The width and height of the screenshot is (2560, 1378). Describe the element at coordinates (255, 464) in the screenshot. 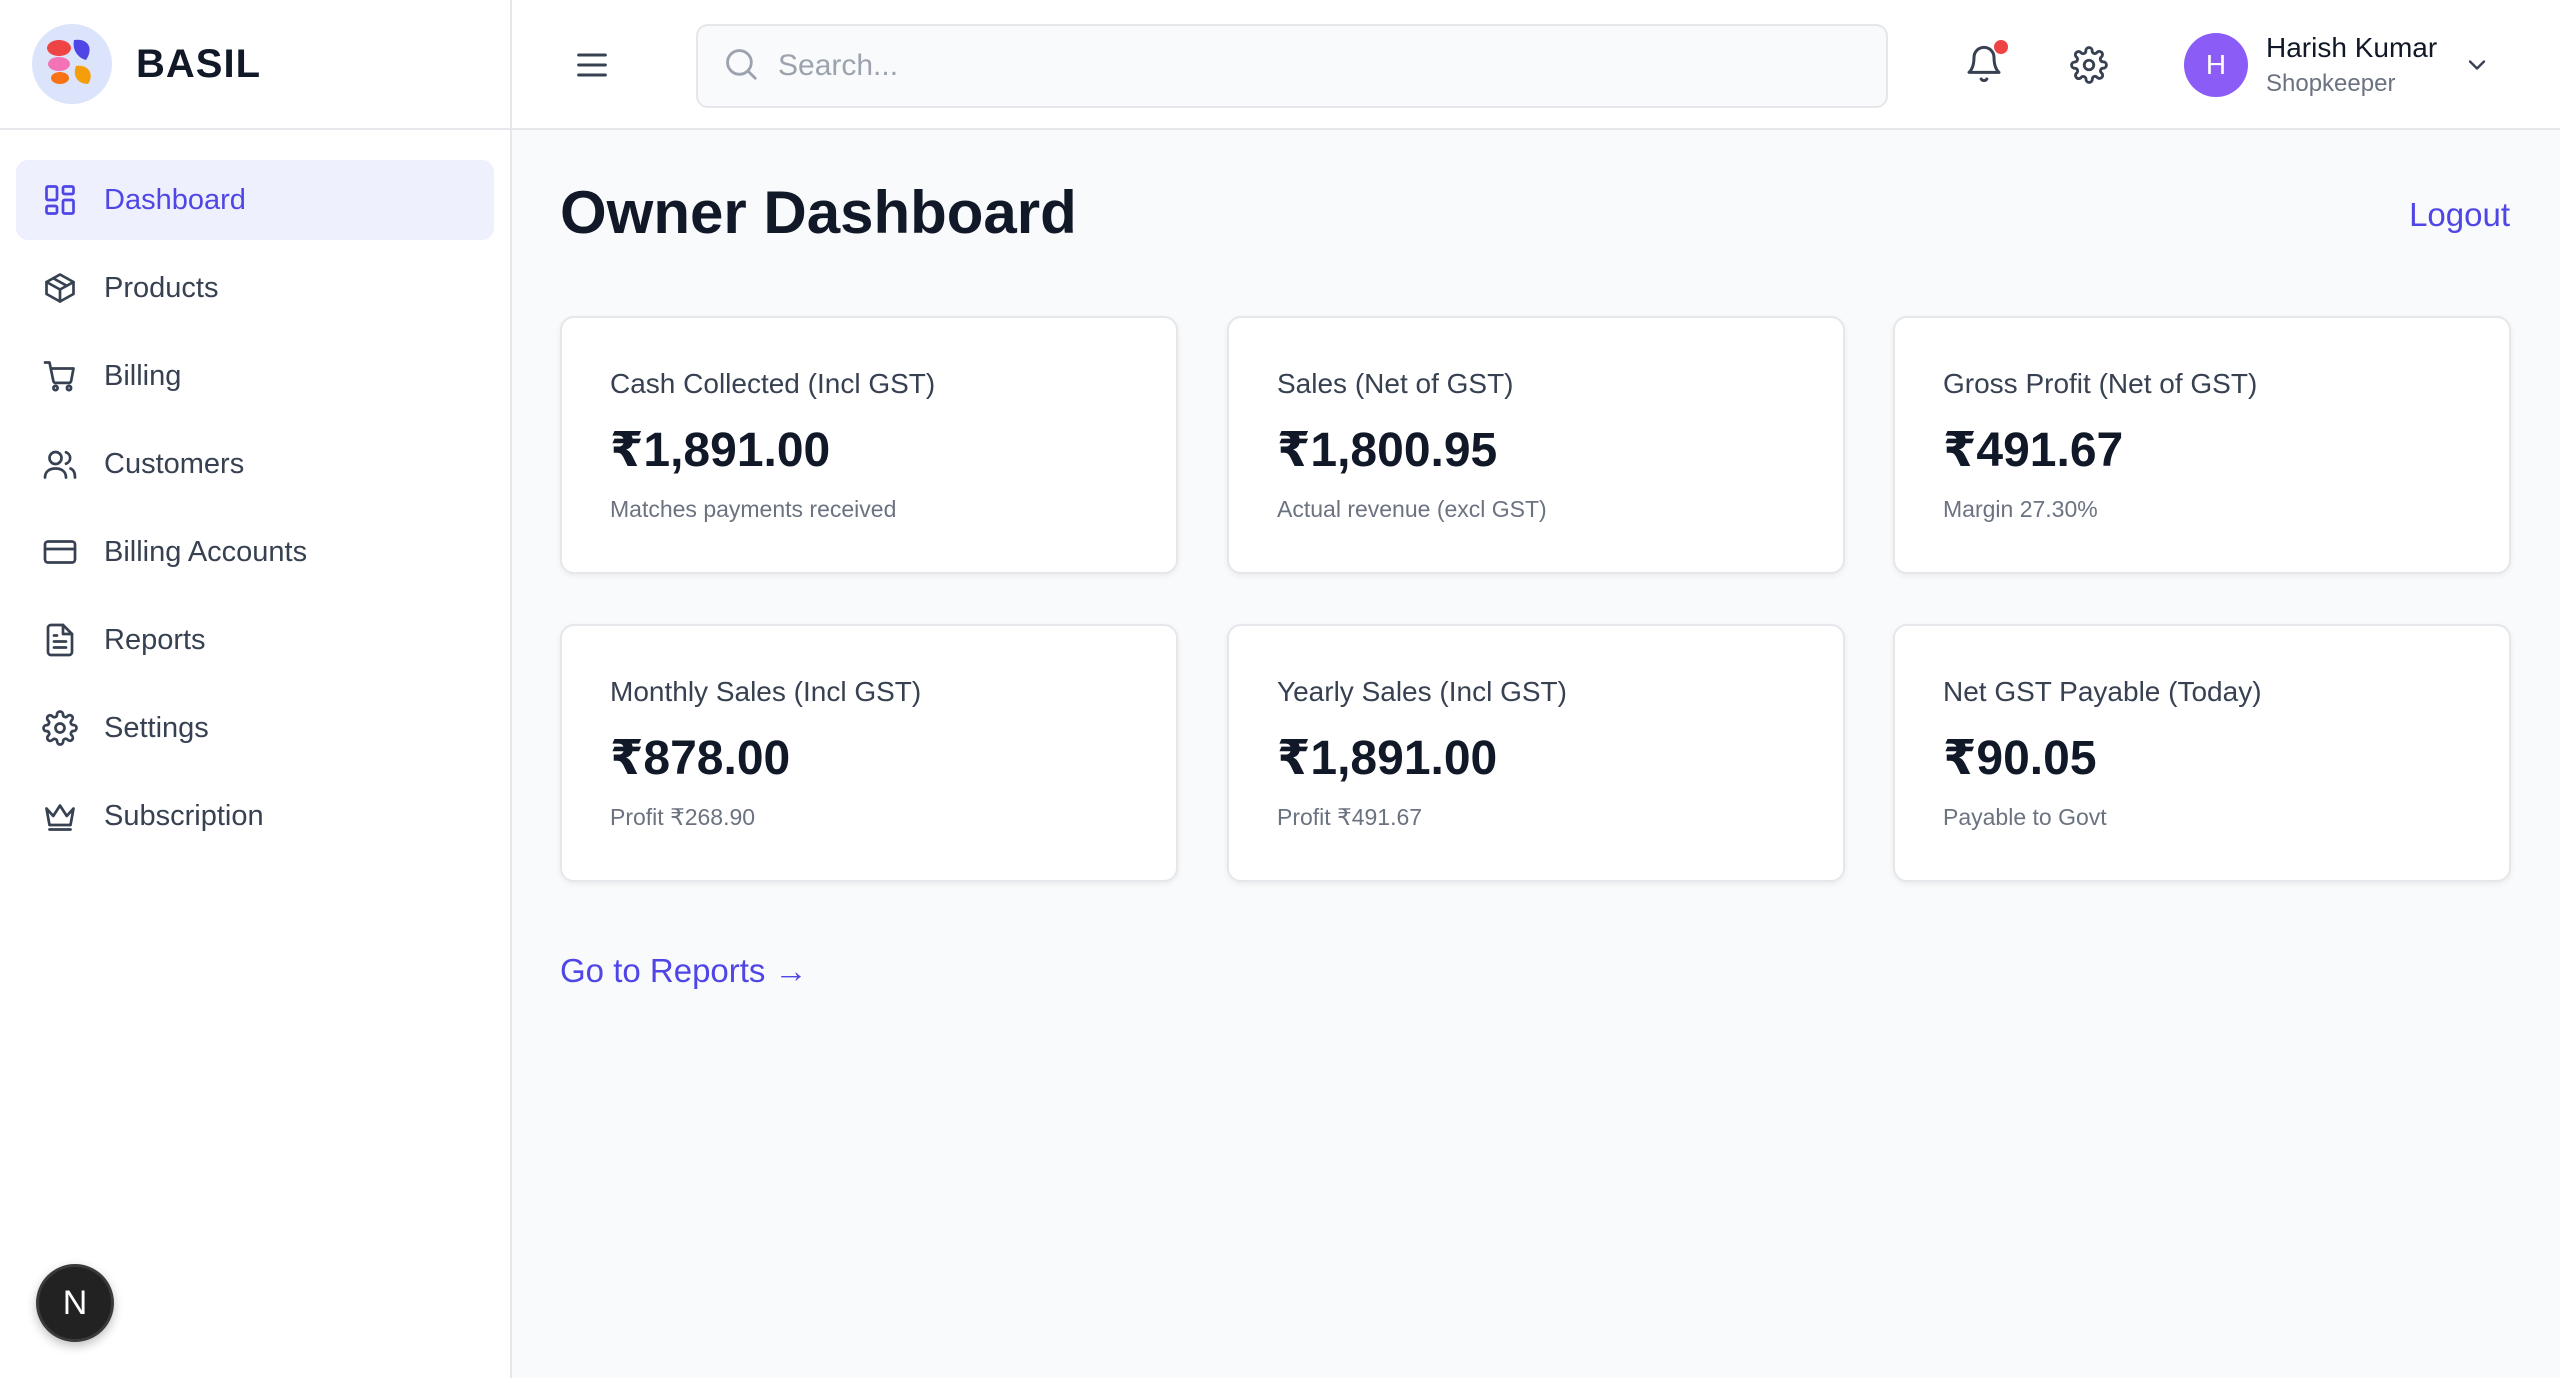

I see `sidebar-item-customers: Customers` at that location.